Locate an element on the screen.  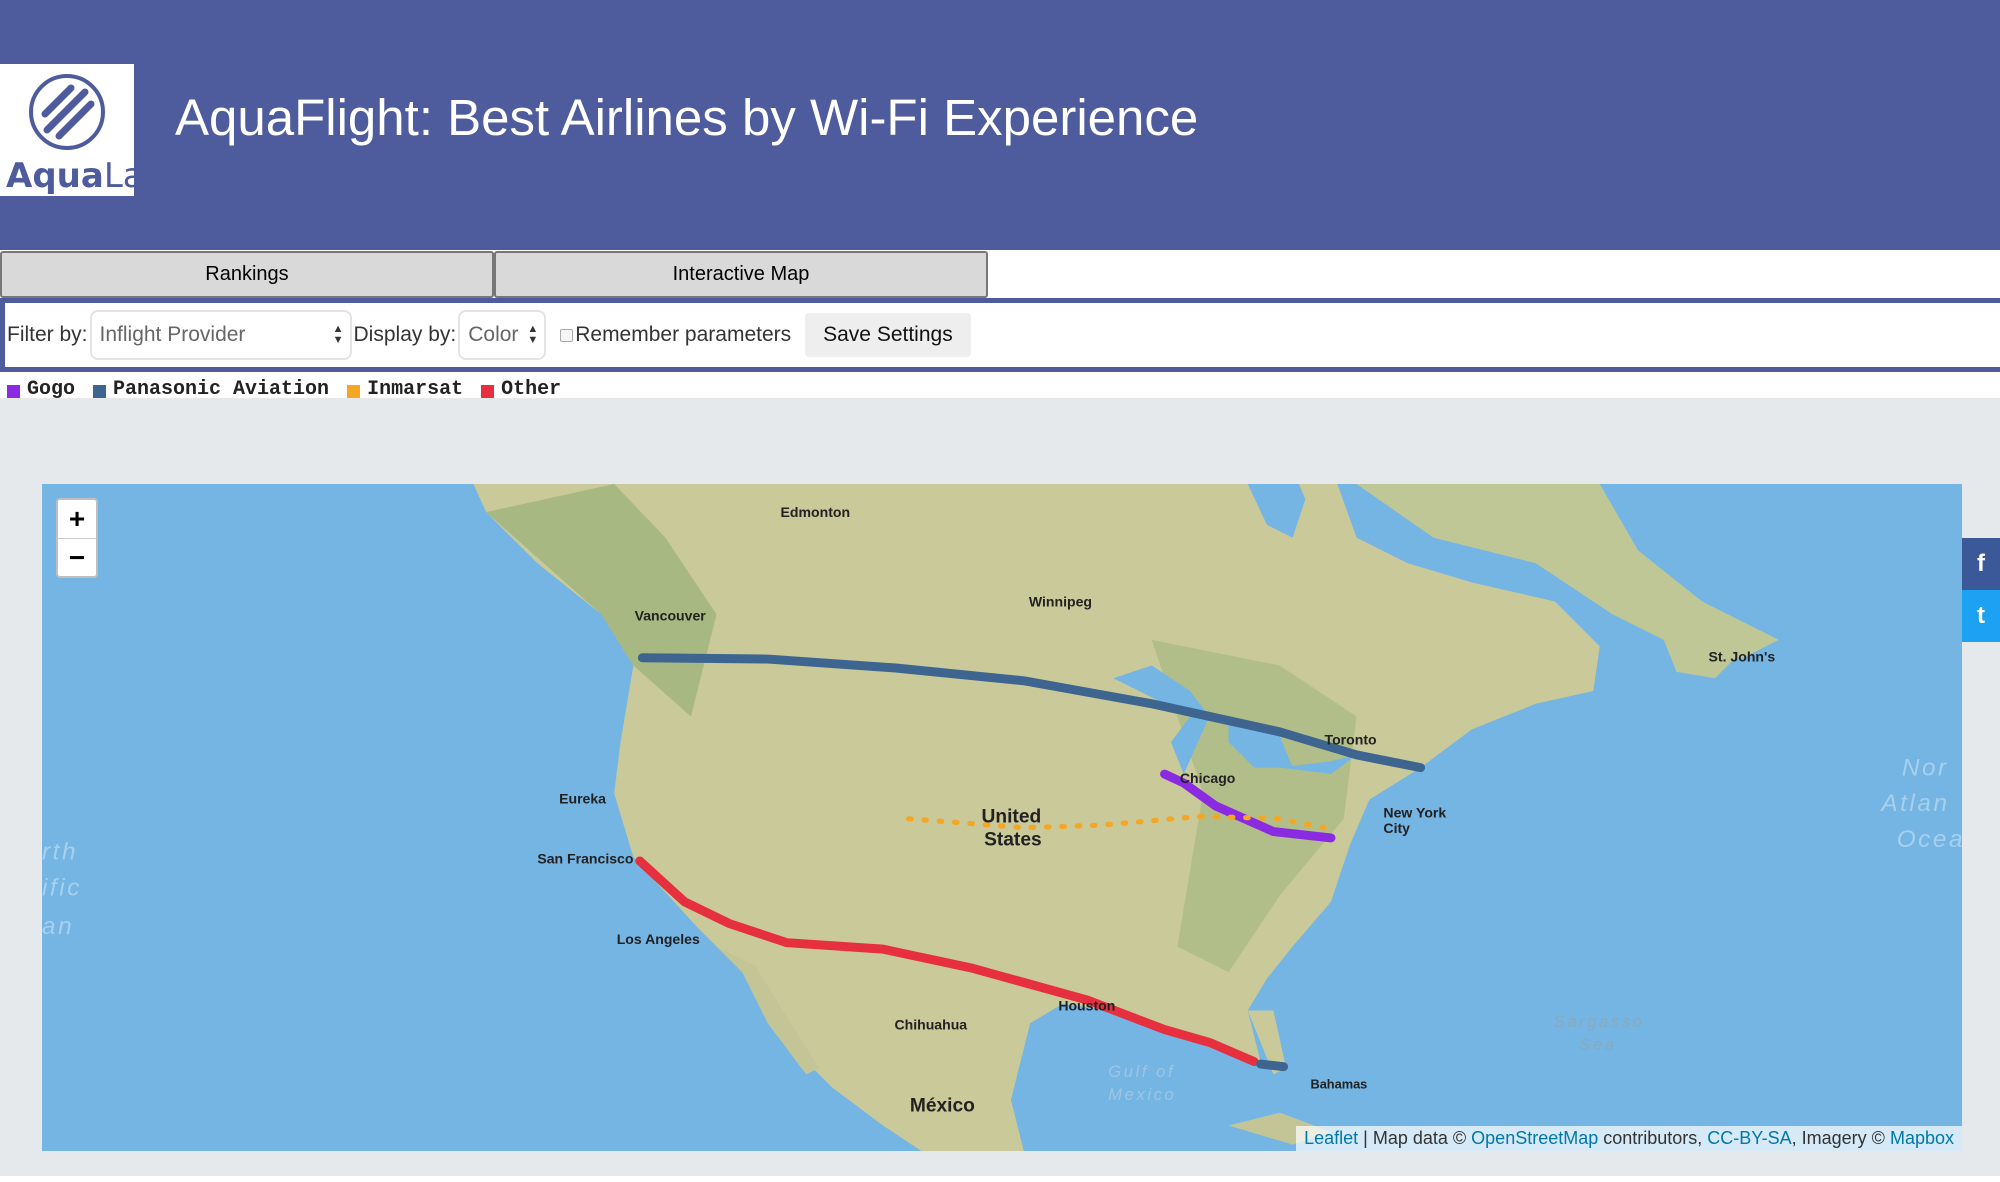
facebook-share-button: f is located at coordinates (1981, 564).